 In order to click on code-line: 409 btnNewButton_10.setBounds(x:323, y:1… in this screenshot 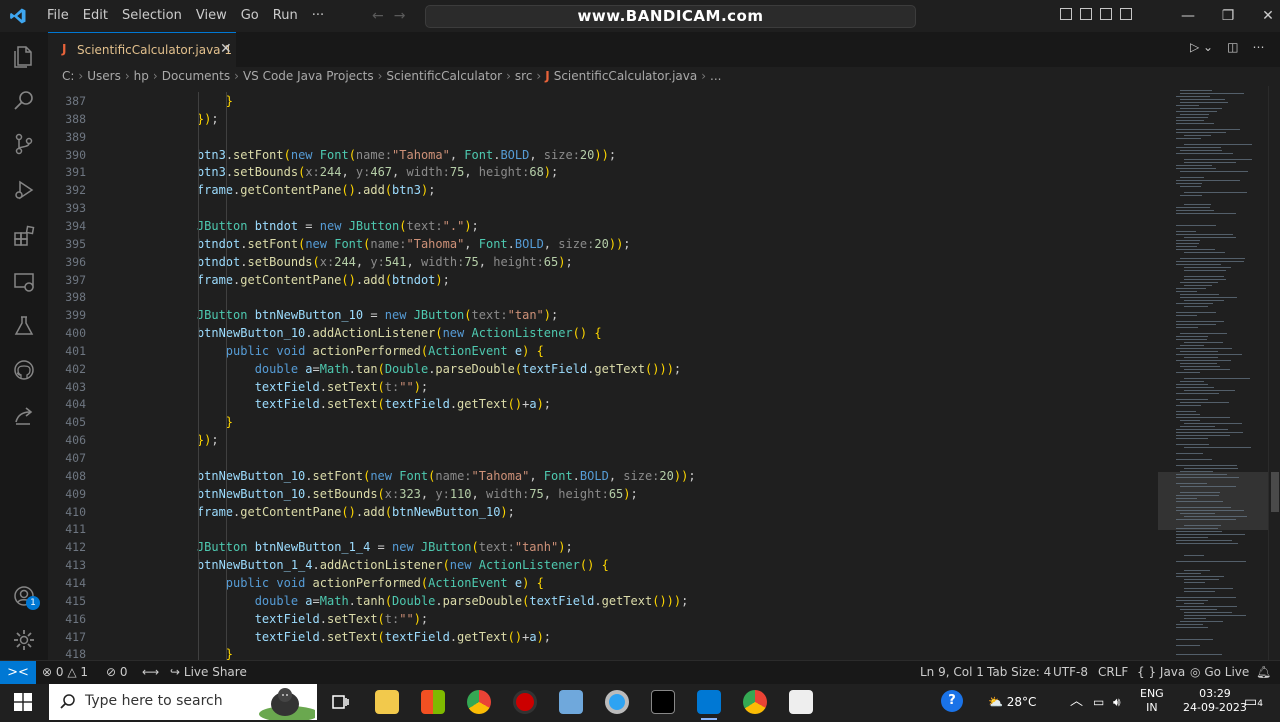, I will do `click(603, 494)`.